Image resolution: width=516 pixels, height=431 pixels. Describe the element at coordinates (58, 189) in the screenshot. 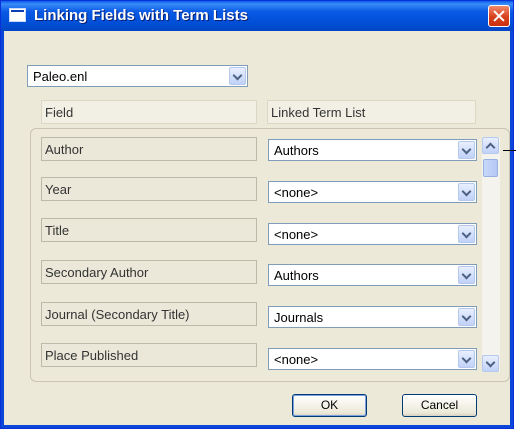

I see `field-label-text: Year` at that location.